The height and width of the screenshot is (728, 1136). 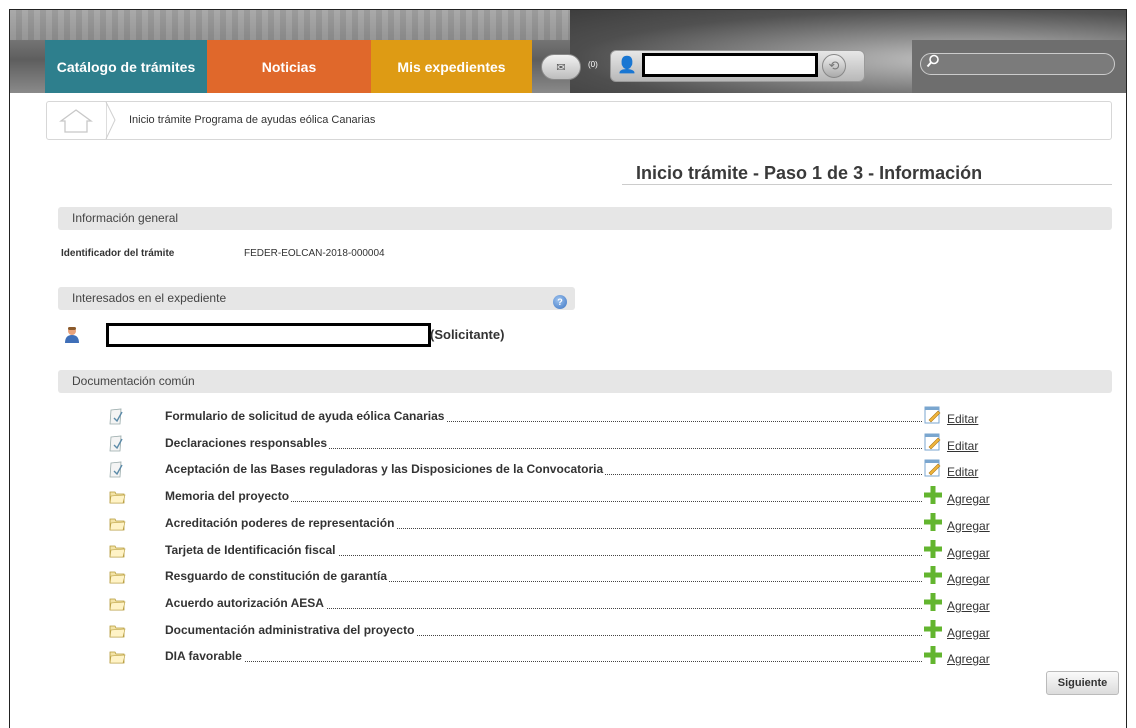 What do you see at coordinates (585, 218) in the screenshot?
I see `section-informacion-general: Información general` at bounding box center [585, 218].